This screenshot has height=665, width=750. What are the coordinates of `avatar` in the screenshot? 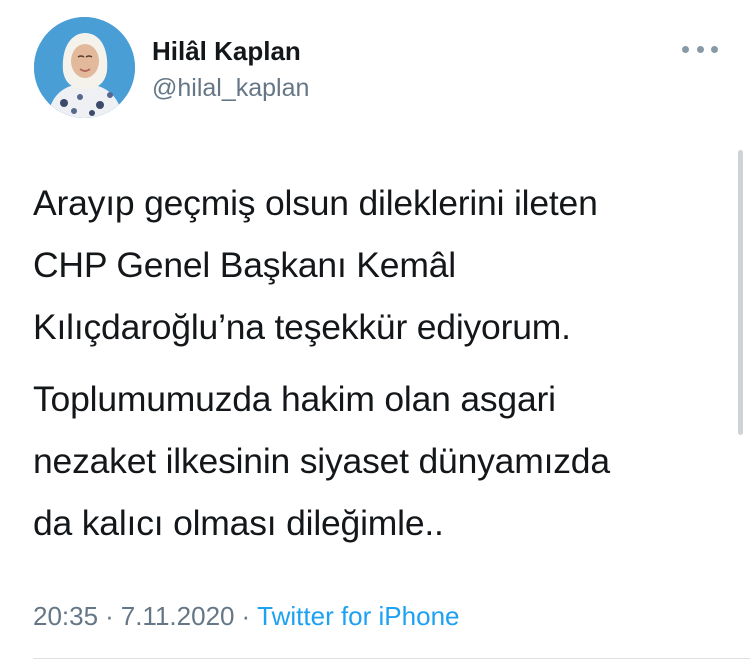 It's located at (84, 67).